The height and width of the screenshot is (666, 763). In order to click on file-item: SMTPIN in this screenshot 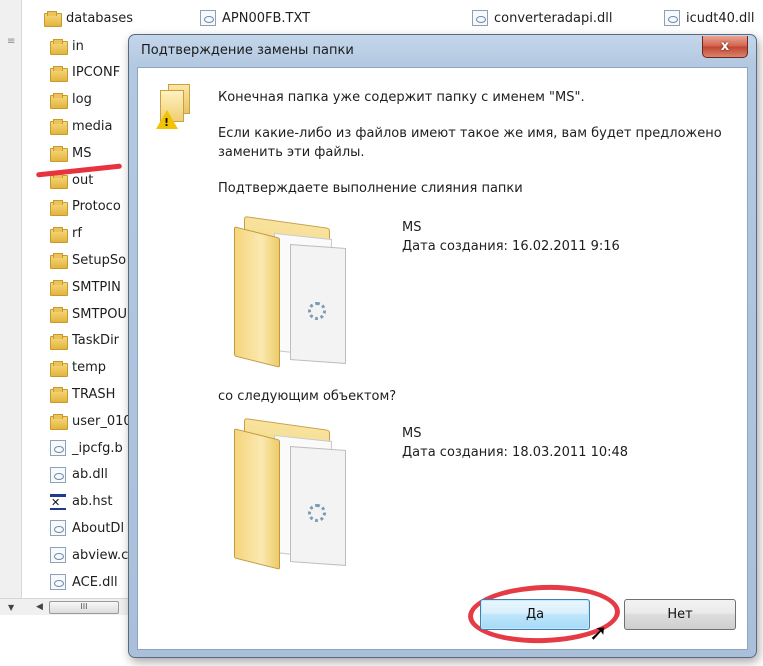, I will do `click(85, 287)`.